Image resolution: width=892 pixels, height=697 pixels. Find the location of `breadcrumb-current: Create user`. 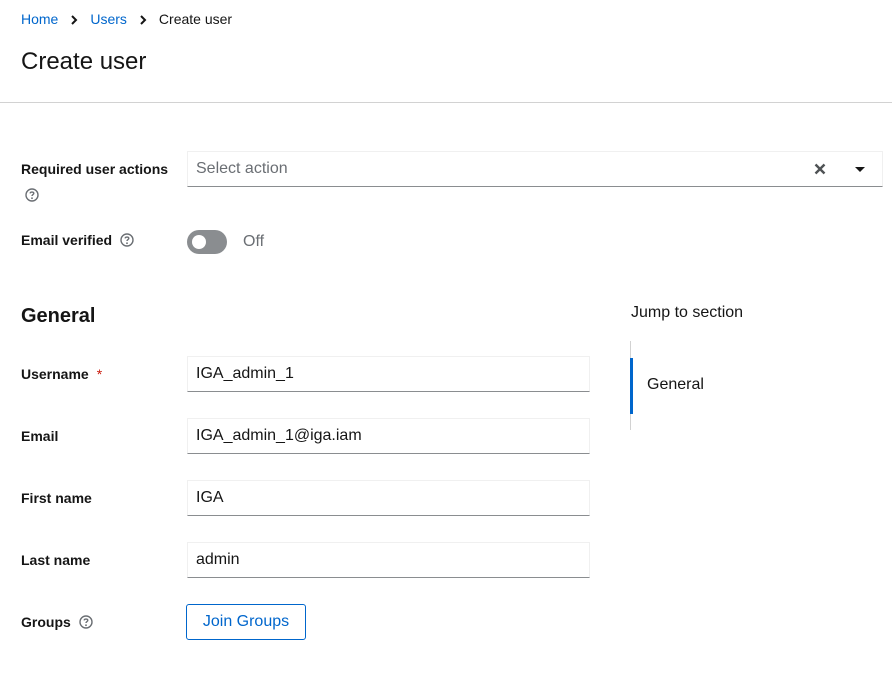

breadcrumb-current: Create user is located at coordinates (195, 19).